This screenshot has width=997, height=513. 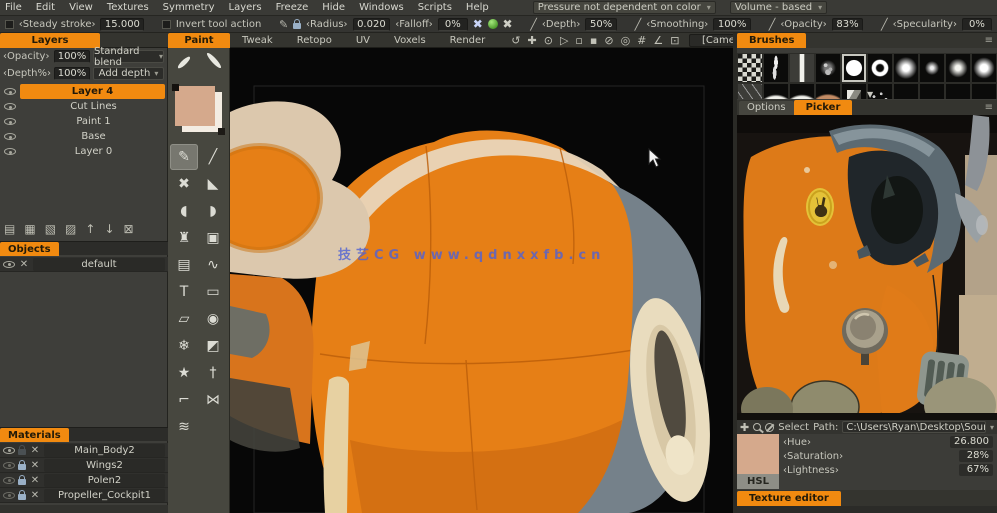 What do you see at coordinates (184, 373) in the screenshot?
I see `wand-tool: ★` at bounding box center [184, 373].